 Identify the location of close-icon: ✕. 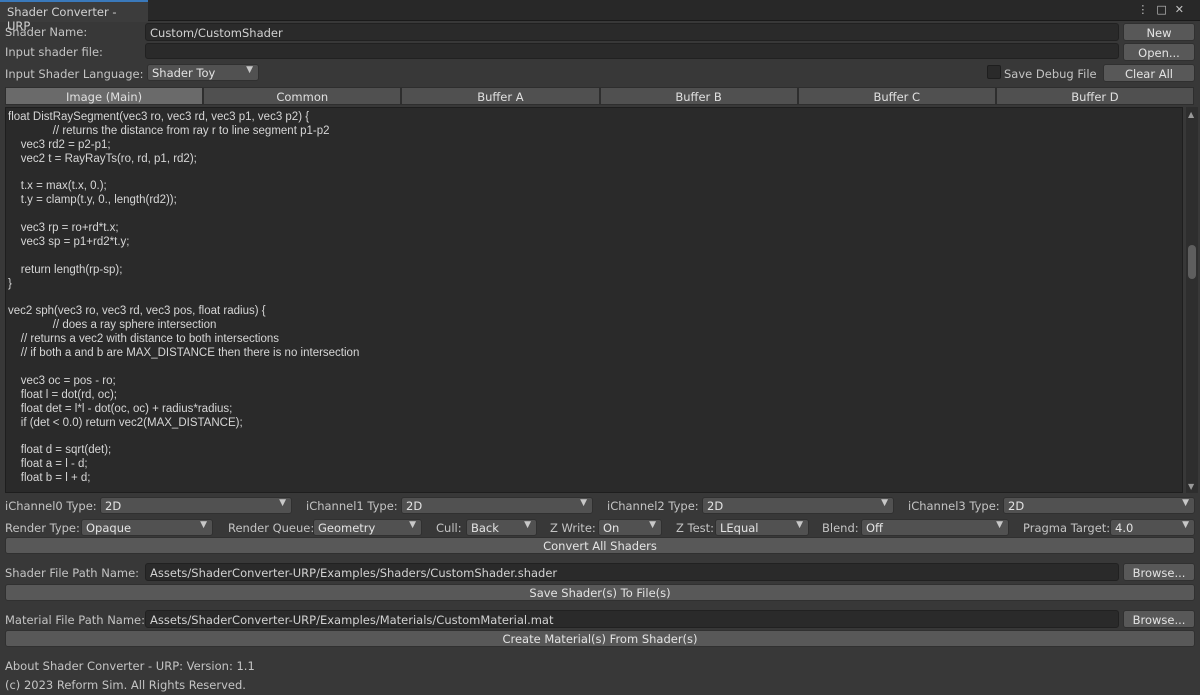
(1183, 9).